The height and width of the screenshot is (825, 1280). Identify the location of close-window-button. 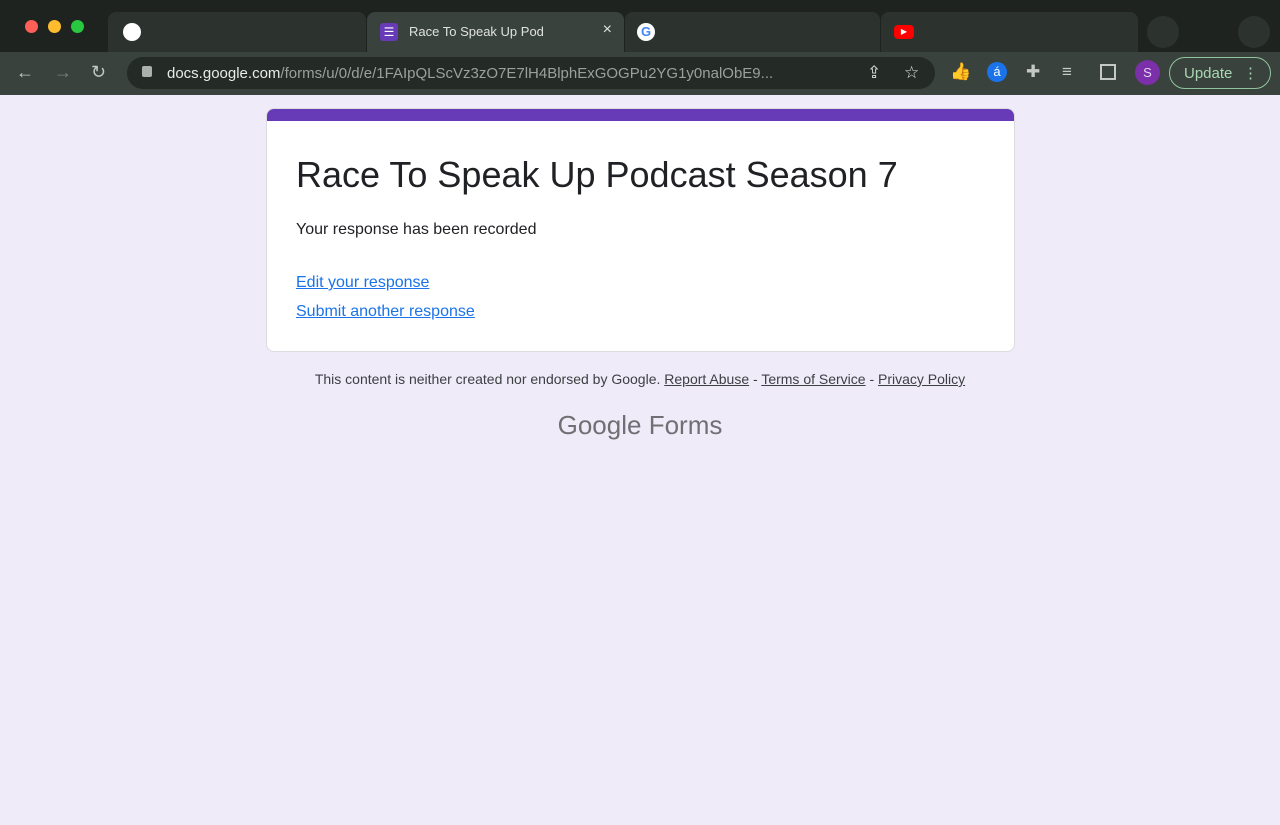
(31, 26).